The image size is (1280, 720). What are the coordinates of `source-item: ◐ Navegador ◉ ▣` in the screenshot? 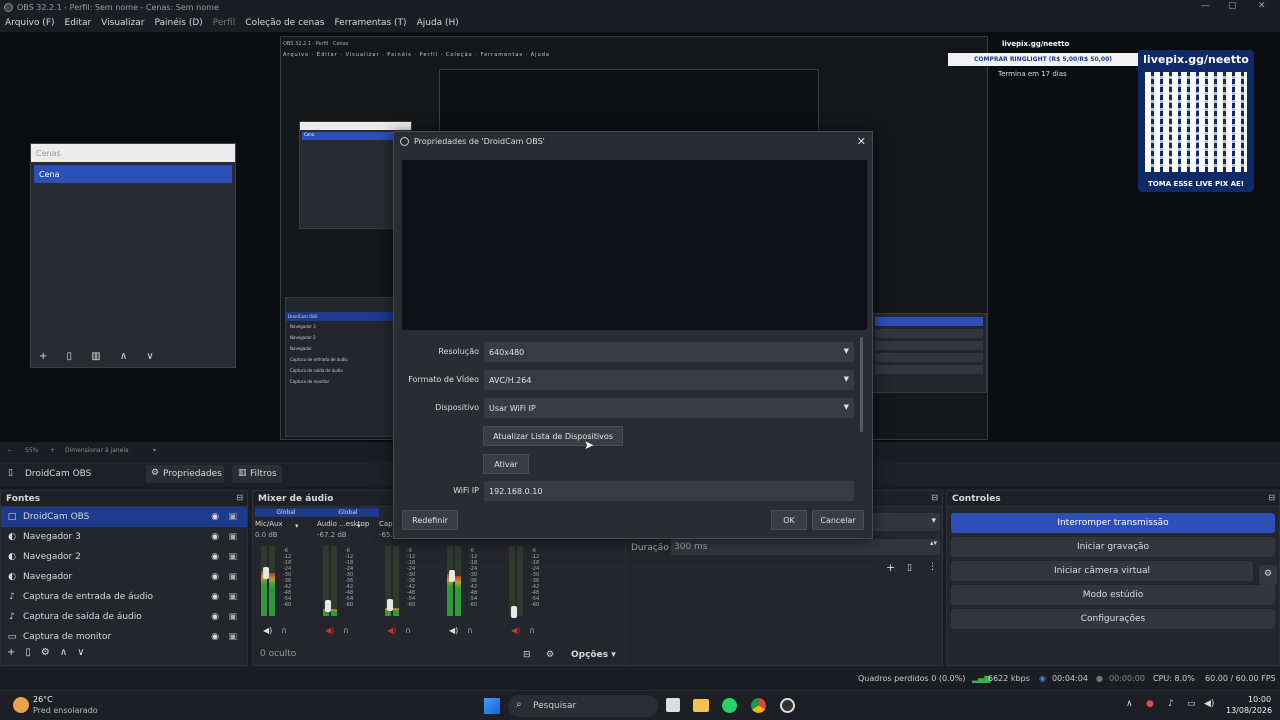 It's located at (124, 577).